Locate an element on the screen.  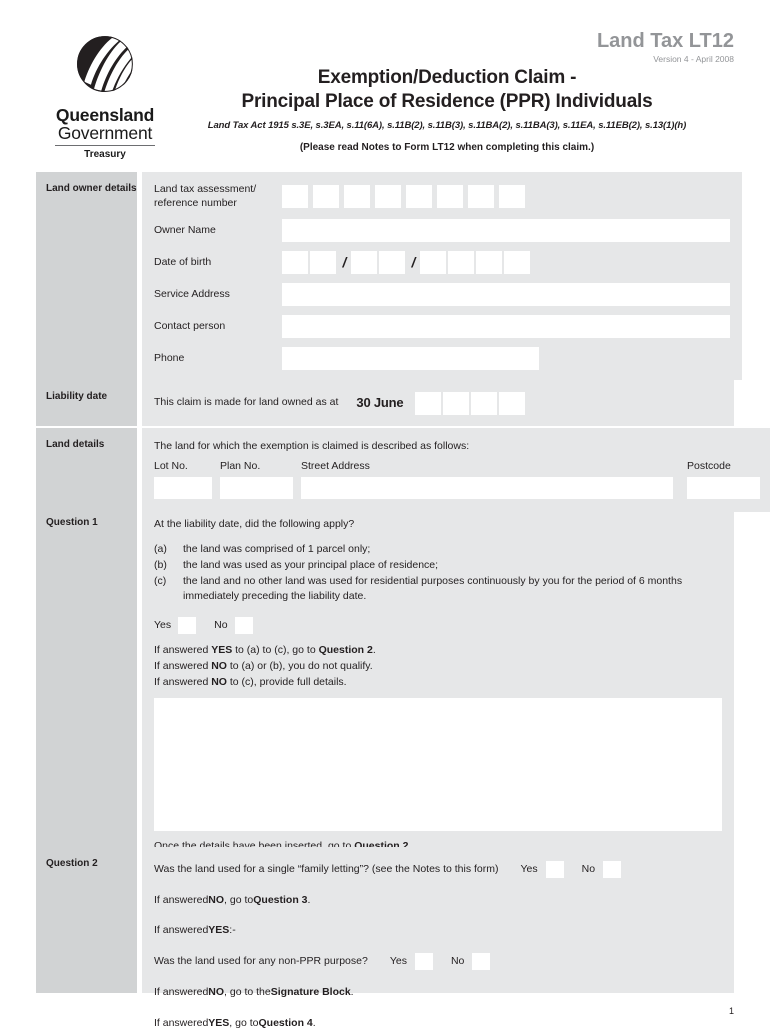
question-2-non-ppr-no-checkbox is located at coordinates (481, 962).